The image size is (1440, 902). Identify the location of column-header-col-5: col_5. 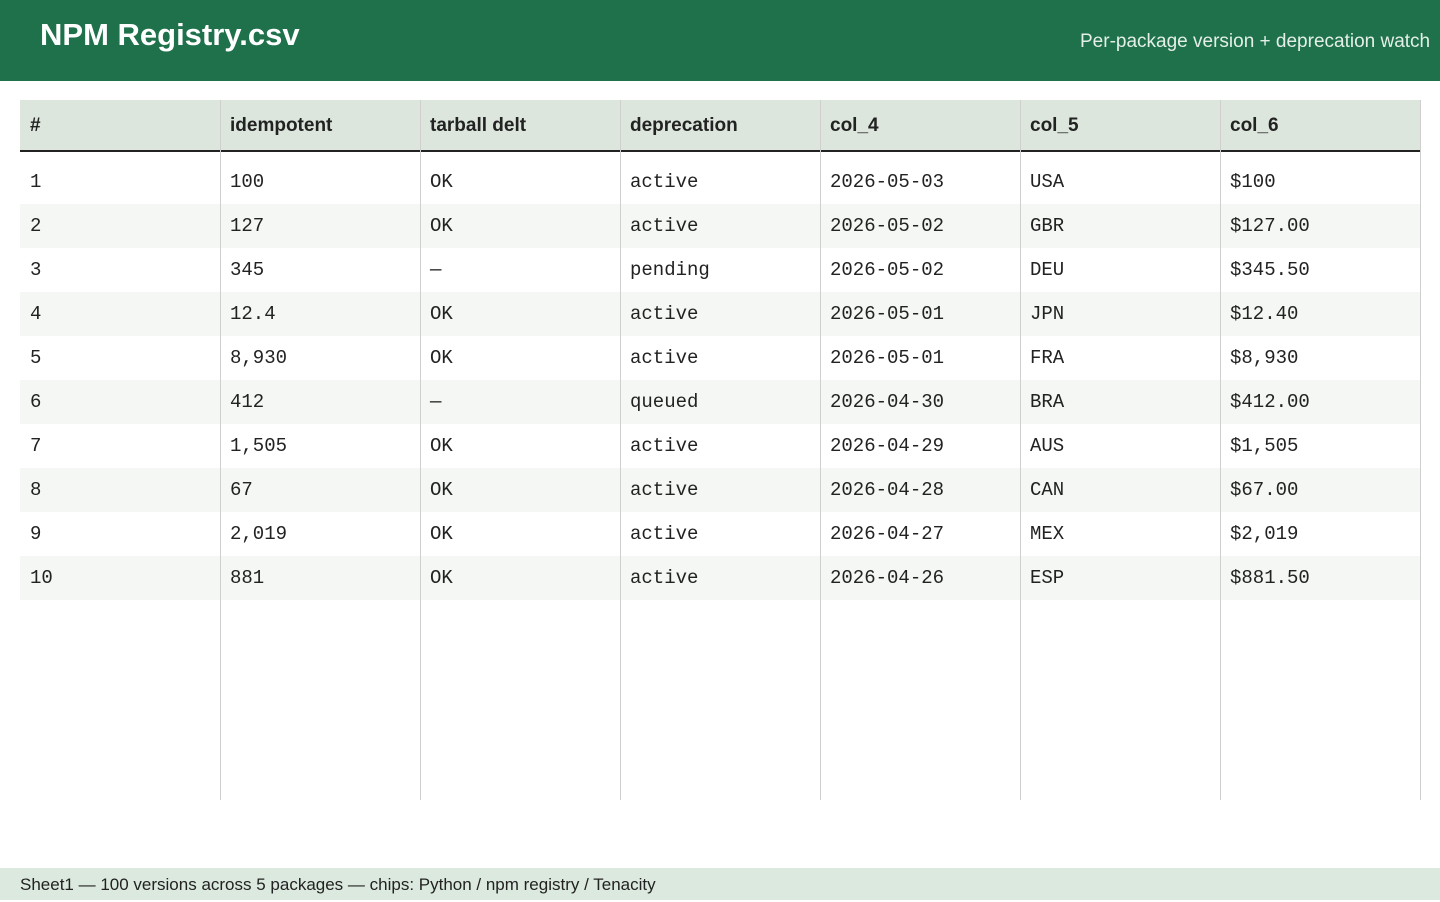
(1120, 125).